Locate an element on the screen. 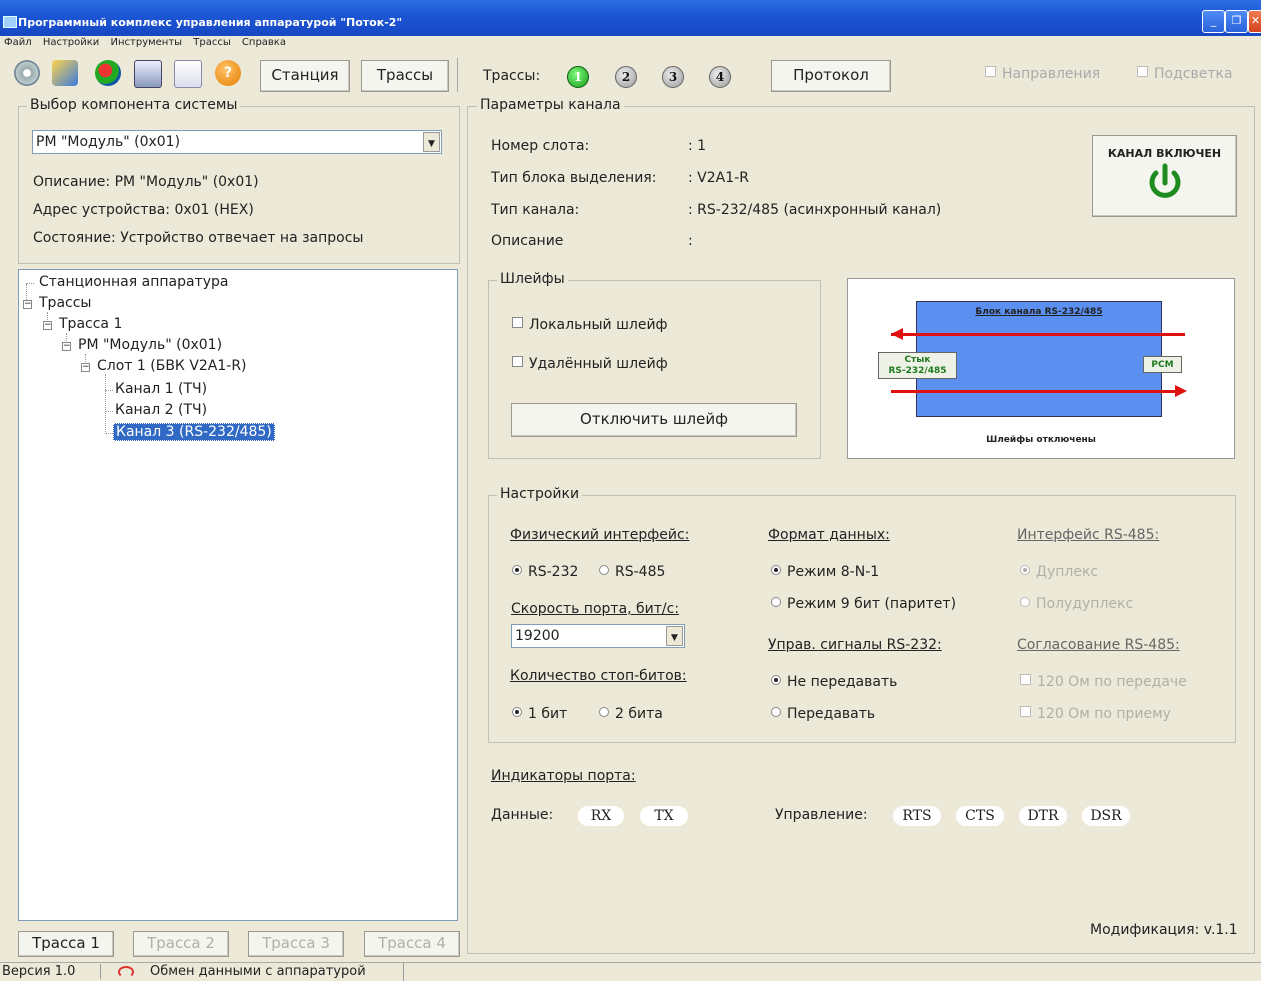  stop-2-radio: 2 бита is located at coordinates (631, 714).